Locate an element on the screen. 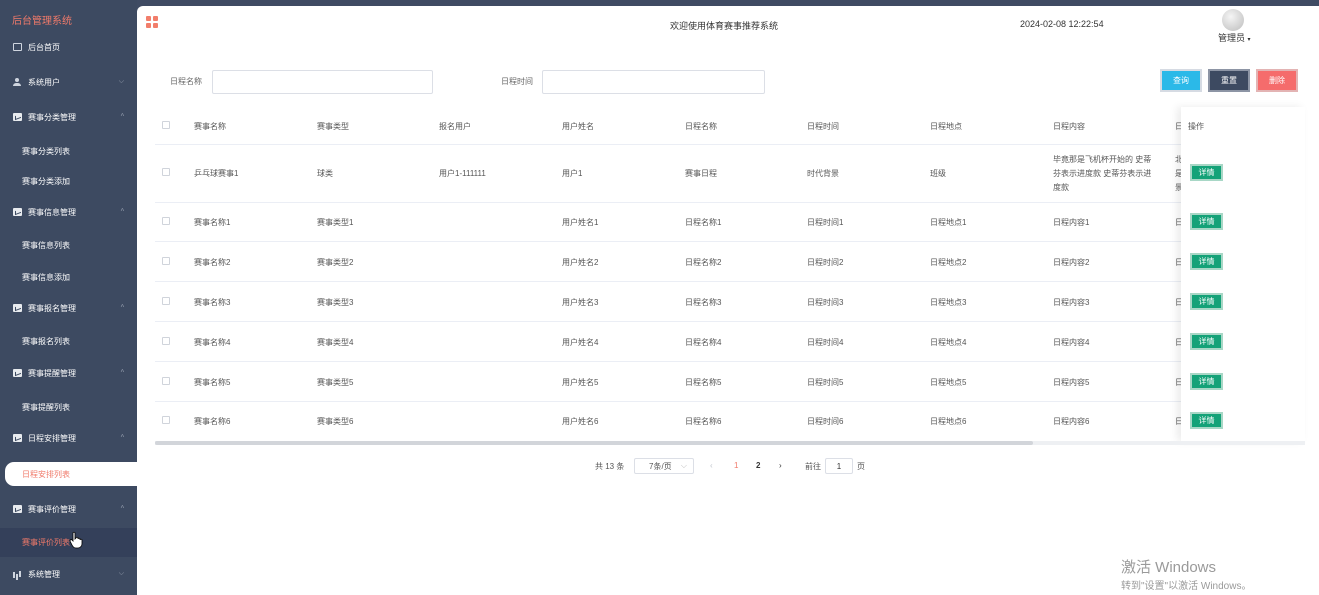  sidebar-item-remind-mgmt: 赛事提醒管理 ^ is located at coordinates (68, 373).